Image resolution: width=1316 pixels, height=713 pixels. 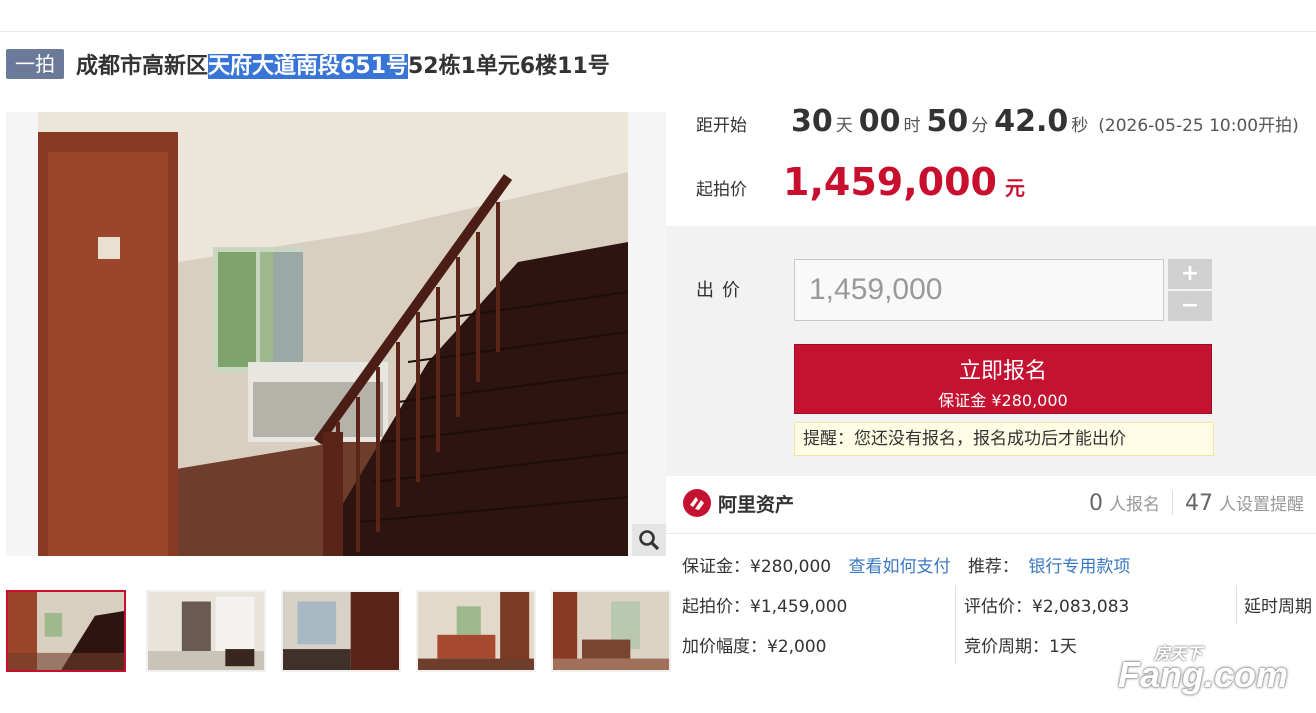 What do you see at coordinates (721, 190) in the screenshot?
I see `start-price-label: 起拍价` at bounding box center [721, 190].